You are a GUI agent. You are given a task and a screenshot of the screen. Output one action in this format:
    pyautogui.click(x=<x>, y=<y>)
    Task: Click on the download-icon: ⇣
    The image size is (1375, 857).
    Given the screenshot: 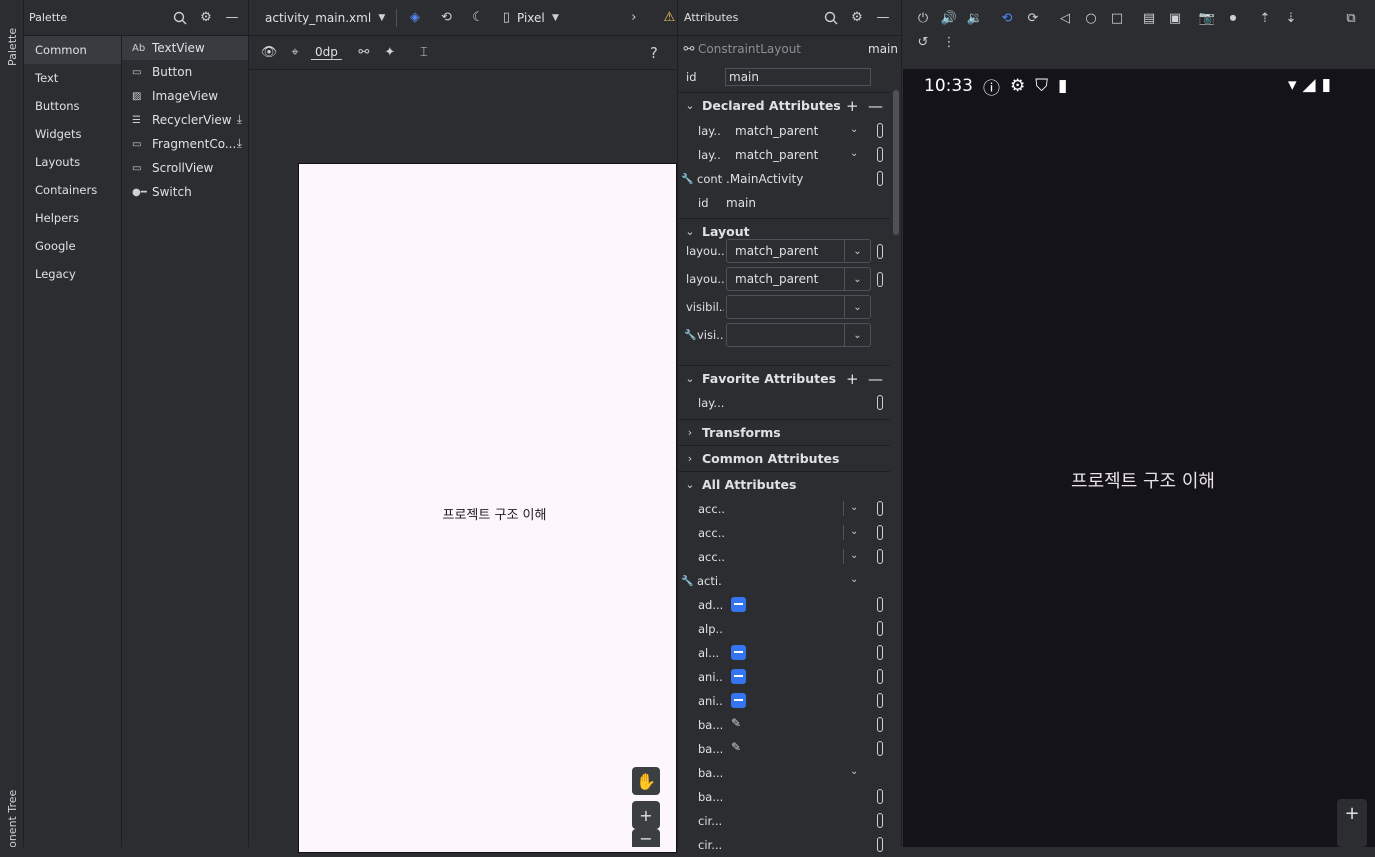 What is the action you would take?
    pyautogui.click(x=1291, y=18)
    